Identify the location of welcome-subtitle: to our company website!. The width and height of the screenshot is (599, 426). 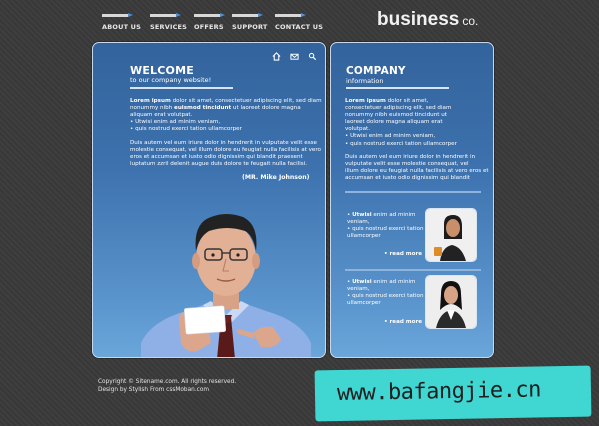
(171, 80).